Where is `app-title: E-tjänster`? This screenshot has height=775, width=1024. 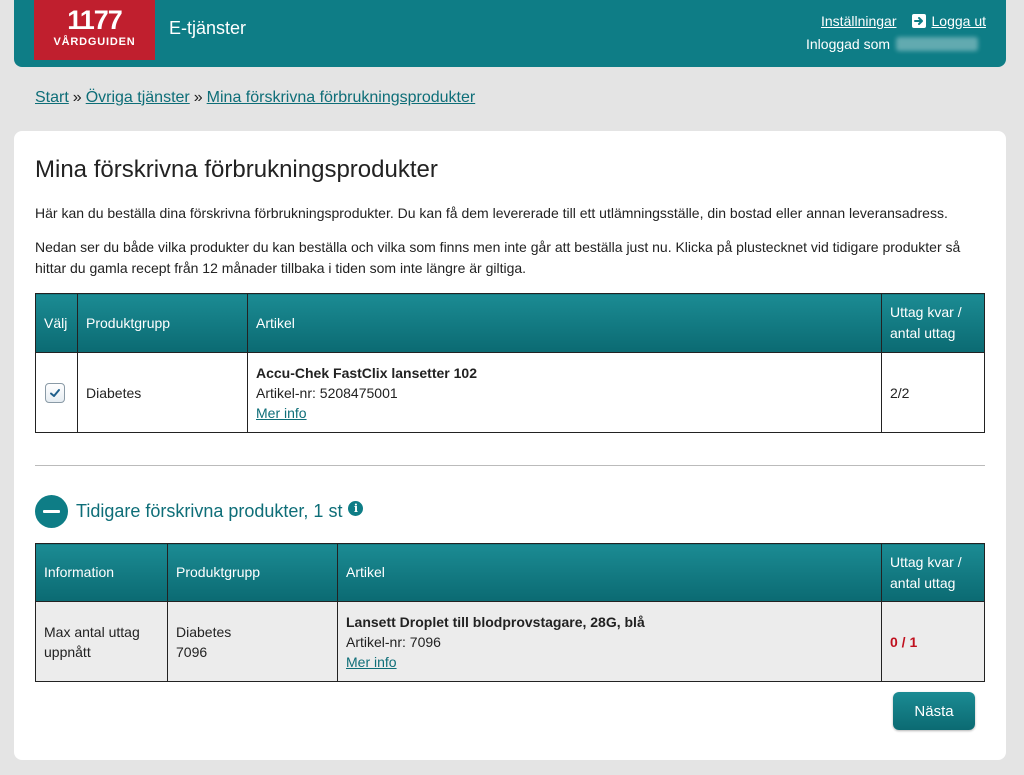 app-title: E-tjänster is located at coordinates (208, 28).